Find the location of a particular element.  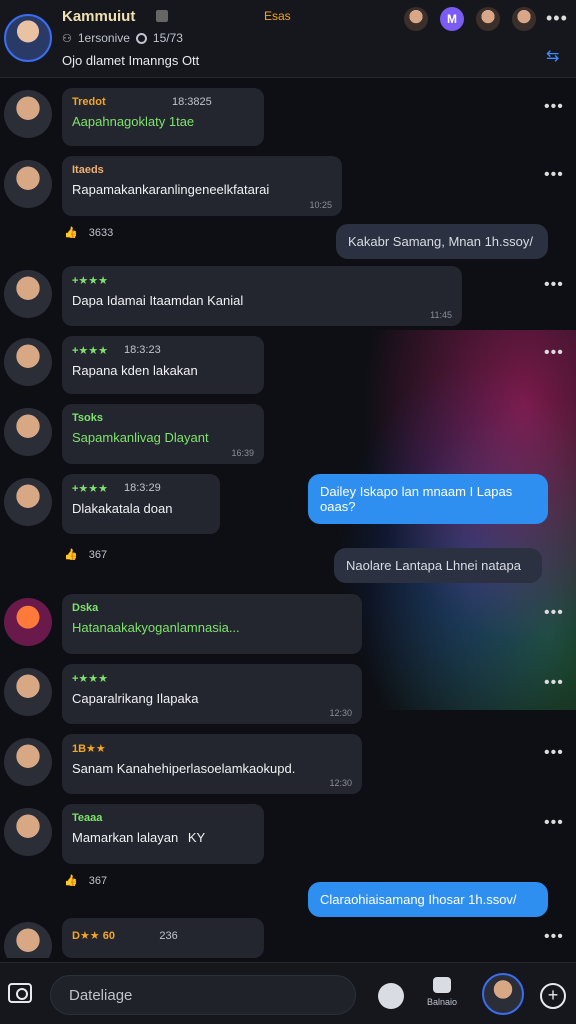

add-icon: + is located at coordinates (553, 996).